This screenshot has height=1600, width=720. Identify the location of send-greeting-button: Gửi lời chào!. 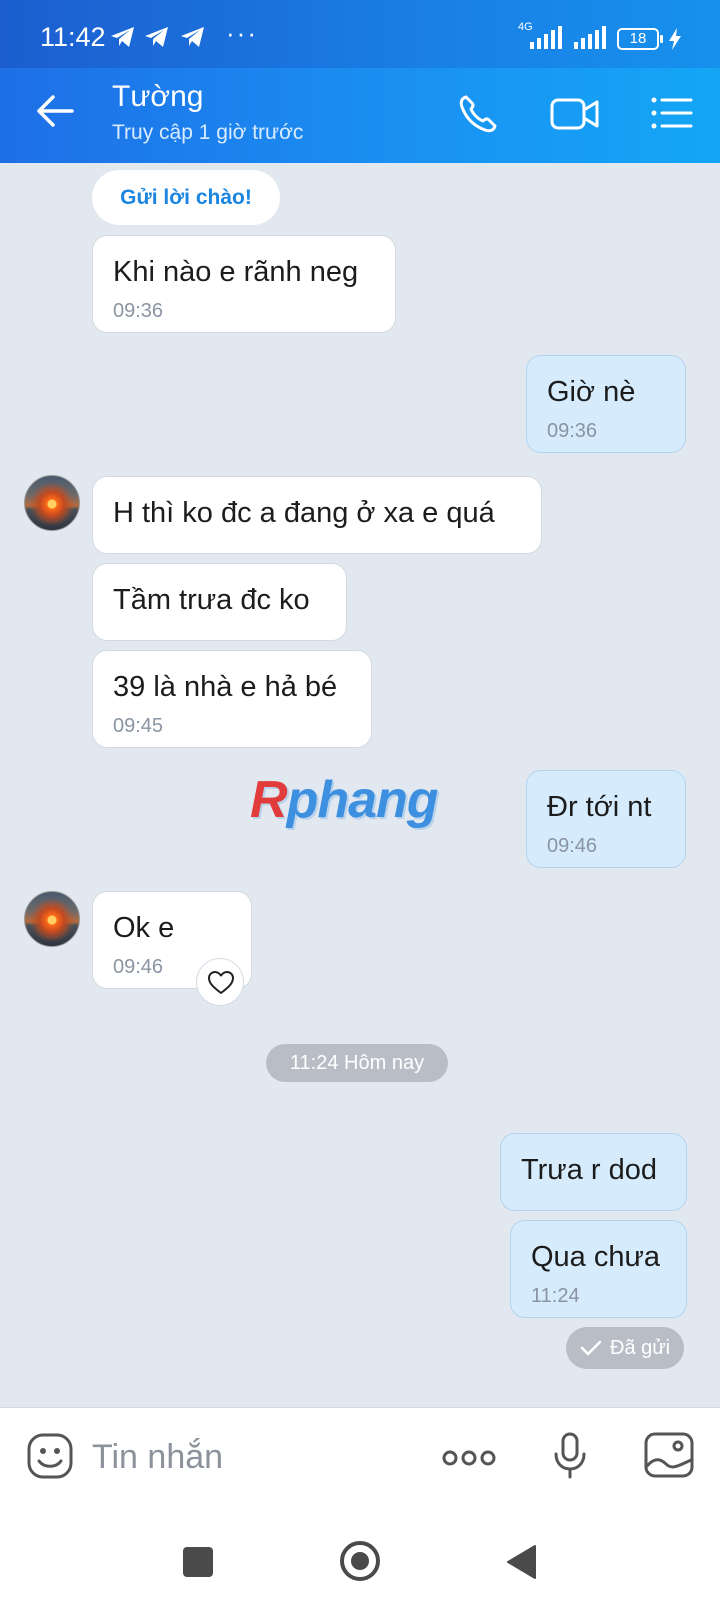
(186, 197).